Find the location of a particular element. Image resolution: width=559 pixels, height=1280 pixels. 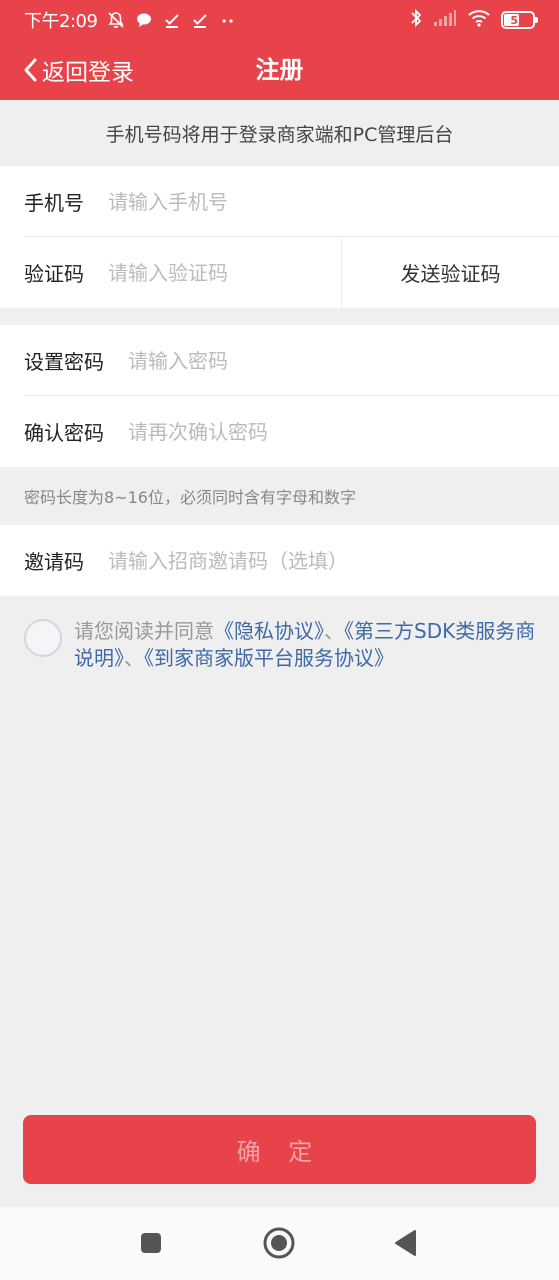

status-bar: 下午2:09 53 is located at coordinates (279, 20).